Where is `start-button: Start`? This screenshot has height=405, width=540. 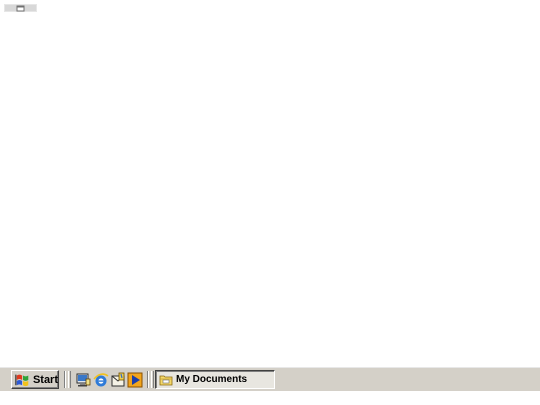
start-button: Start is located at coordinates (35, 379).